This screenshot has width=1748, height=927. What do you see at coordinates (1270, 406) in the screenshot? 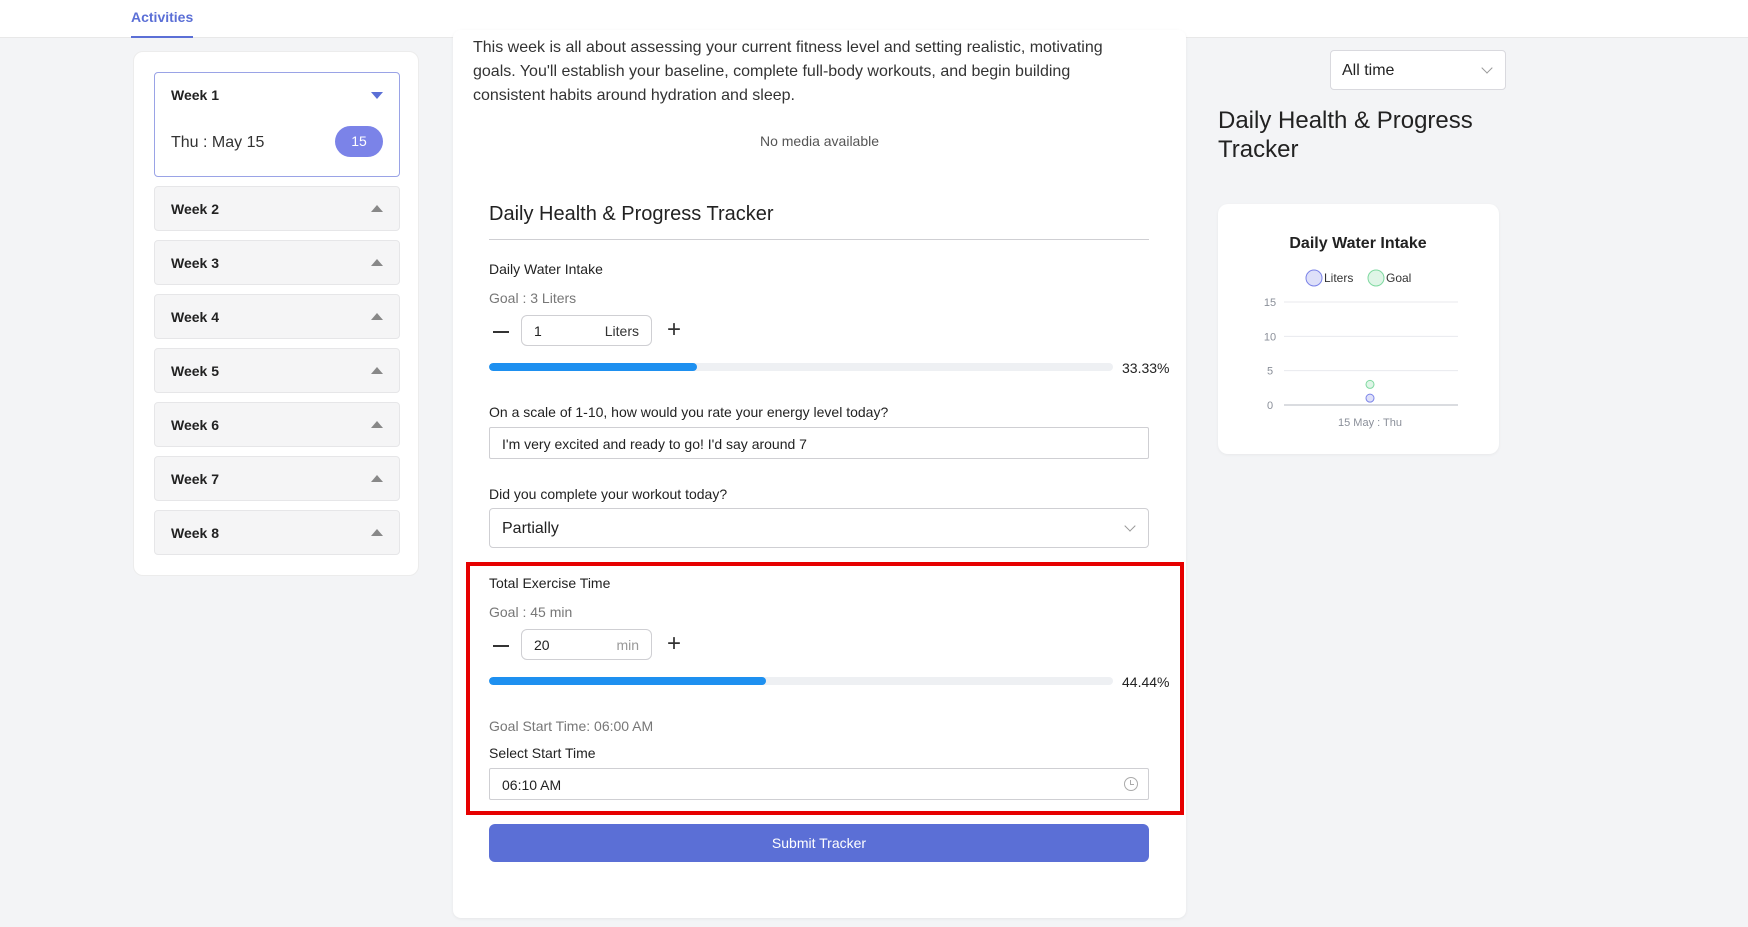
I see `y-tick-label: 0` at bounding box center [1270, 406].